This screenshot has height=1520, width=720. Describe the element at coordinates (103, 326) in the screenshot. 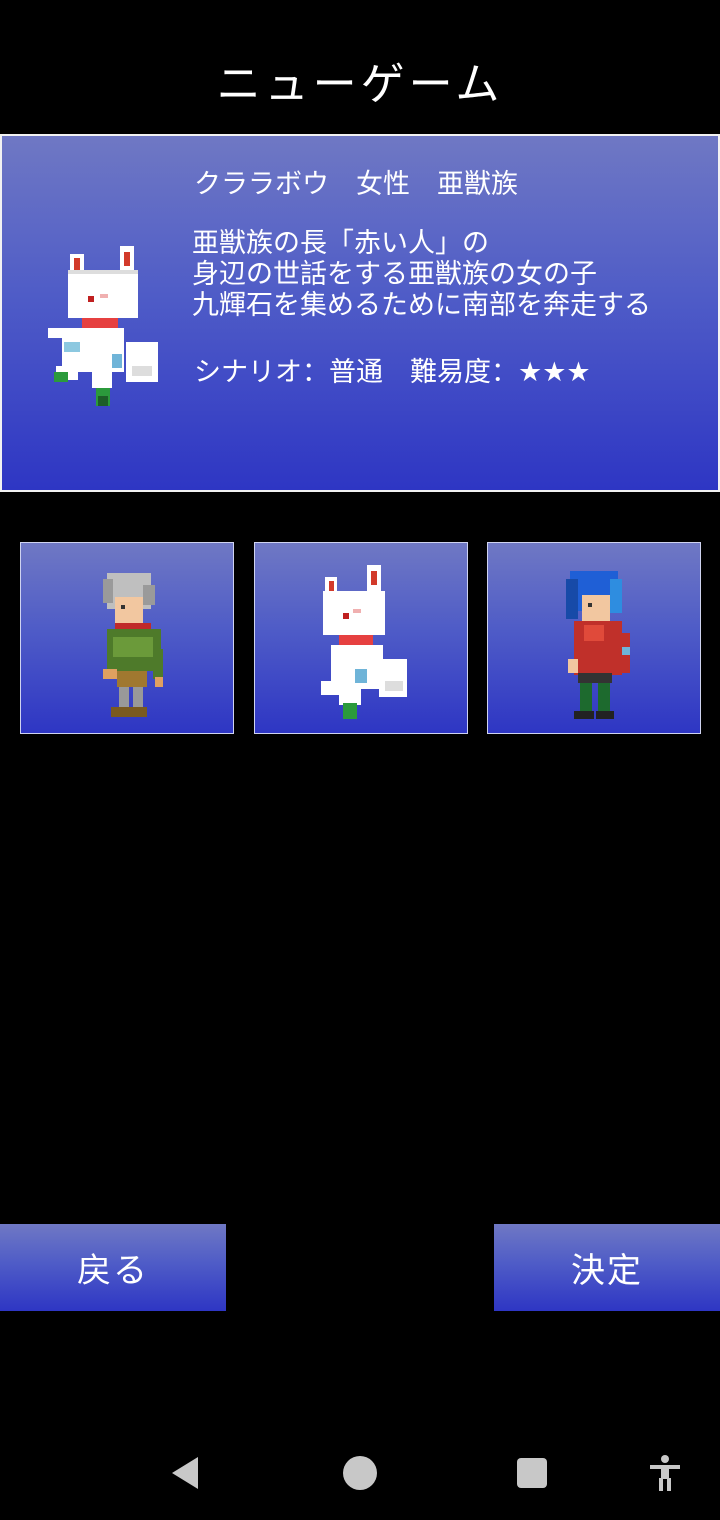

I see `fox-girl-portrait` at that location.